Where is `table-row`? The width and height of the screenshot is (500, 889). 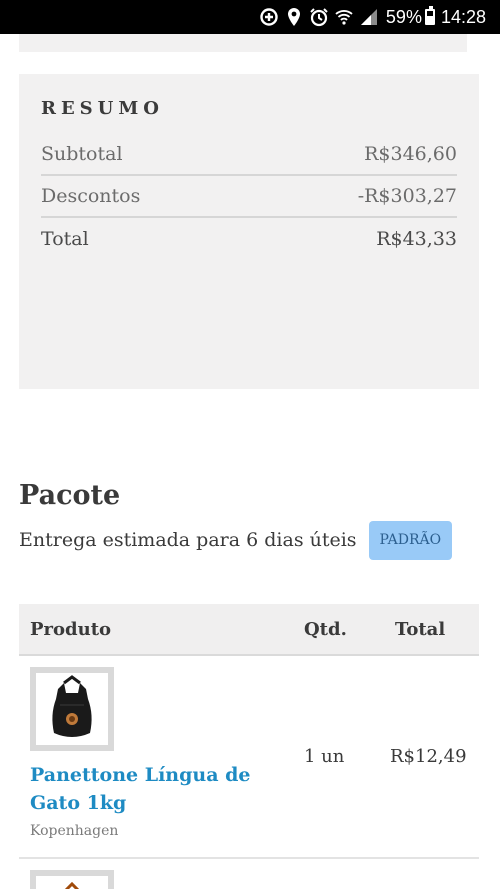
table-row is located at coordinates (249, 874).